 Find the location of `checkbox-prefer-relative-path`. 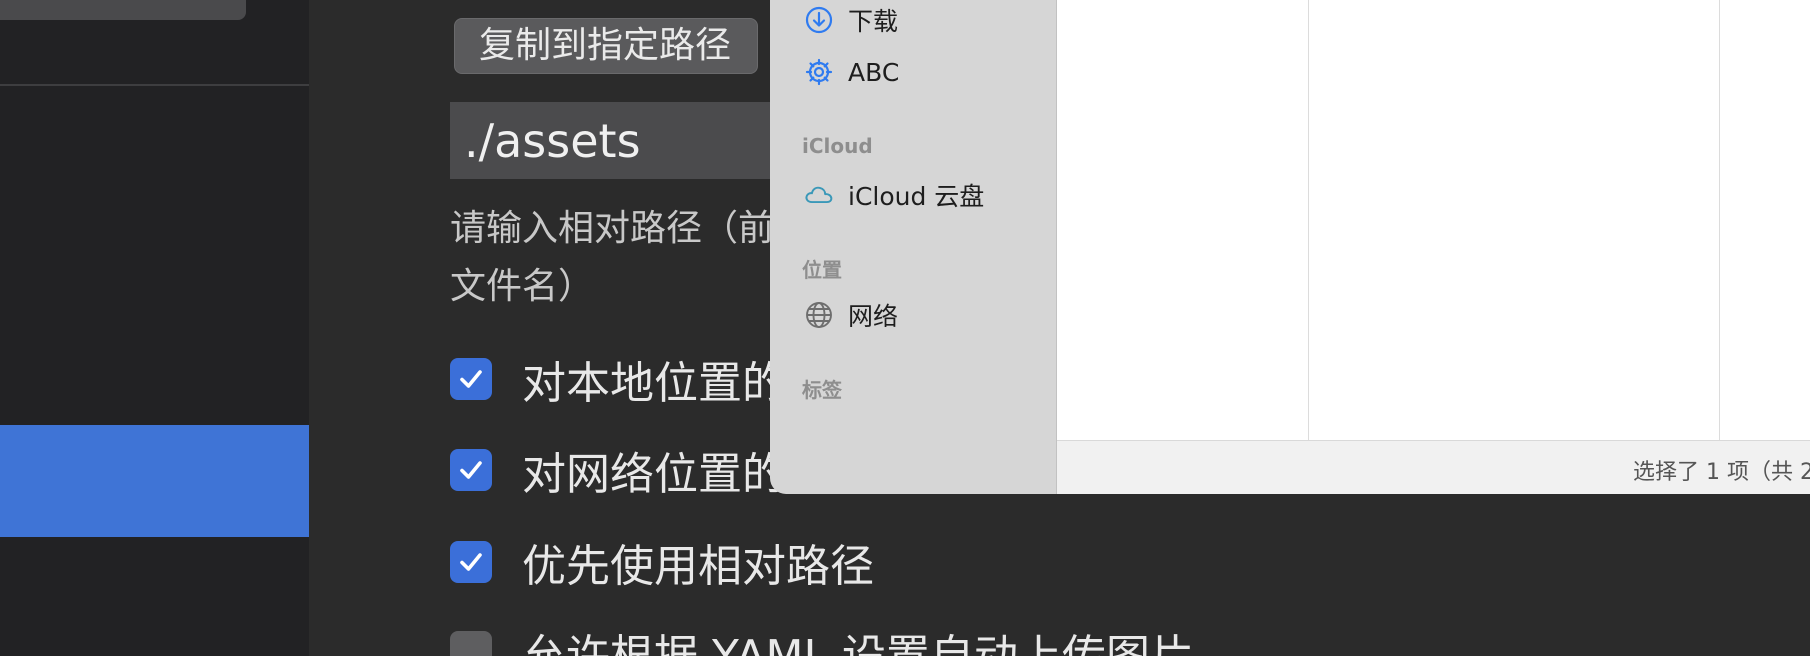

checkbox-prefer-relative-path is located at coordinates (471, 562).